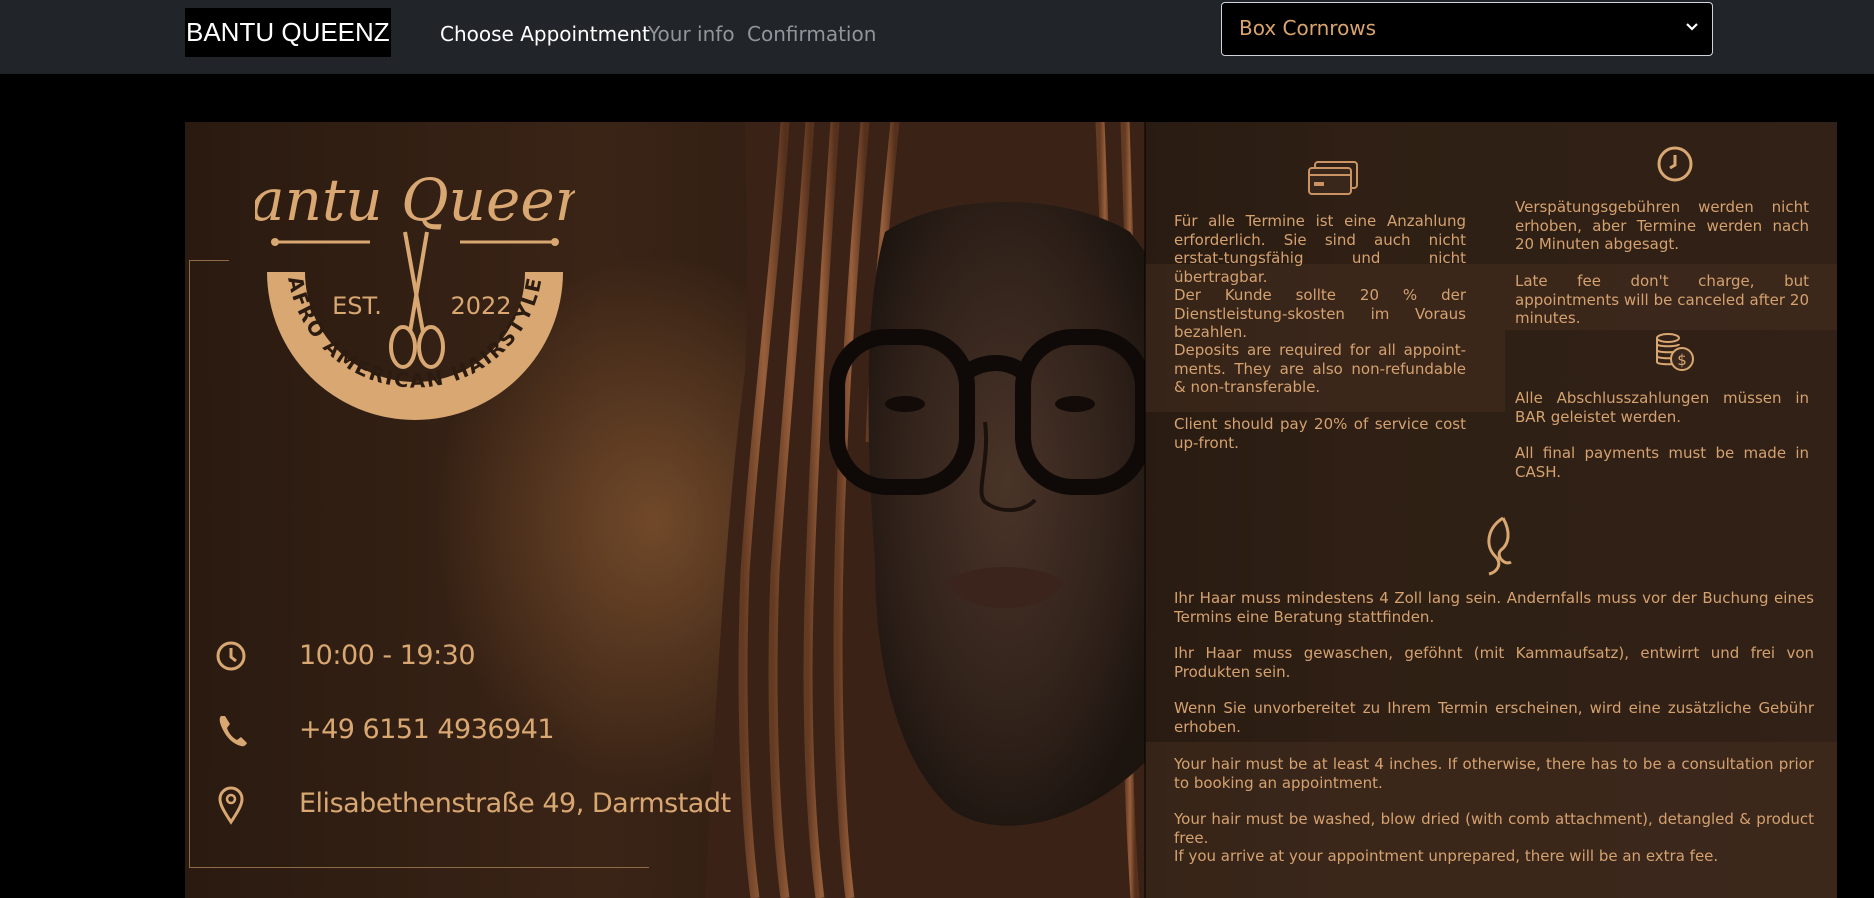 The width and height of the screenshot is (1874, 898). What do you see at coordinates (1662, 462) in the screenshot?
I see `policy-cash-en: All final payments must be made in CASH.` at bounding box center [1662, 462].